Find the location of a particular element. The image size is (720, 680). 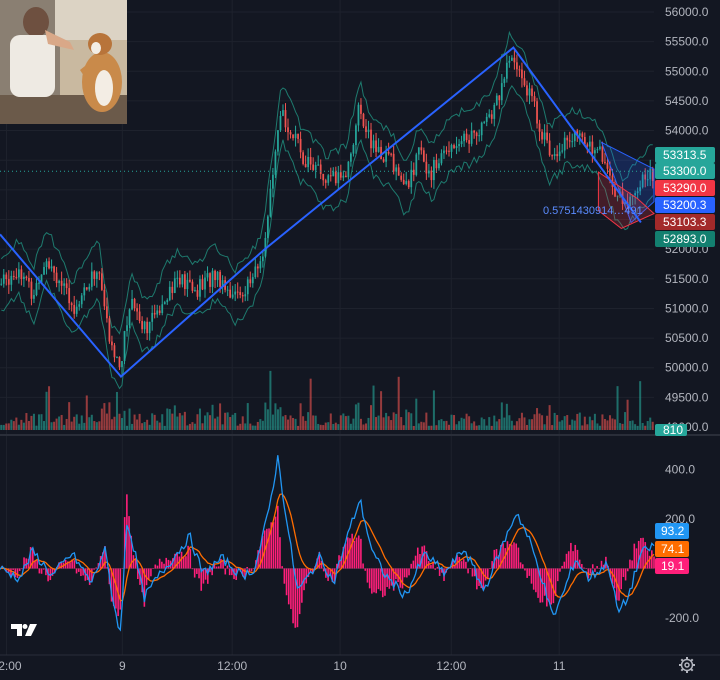

osc-value-tag-text: 19.1 is located at coordinates (673, 566).